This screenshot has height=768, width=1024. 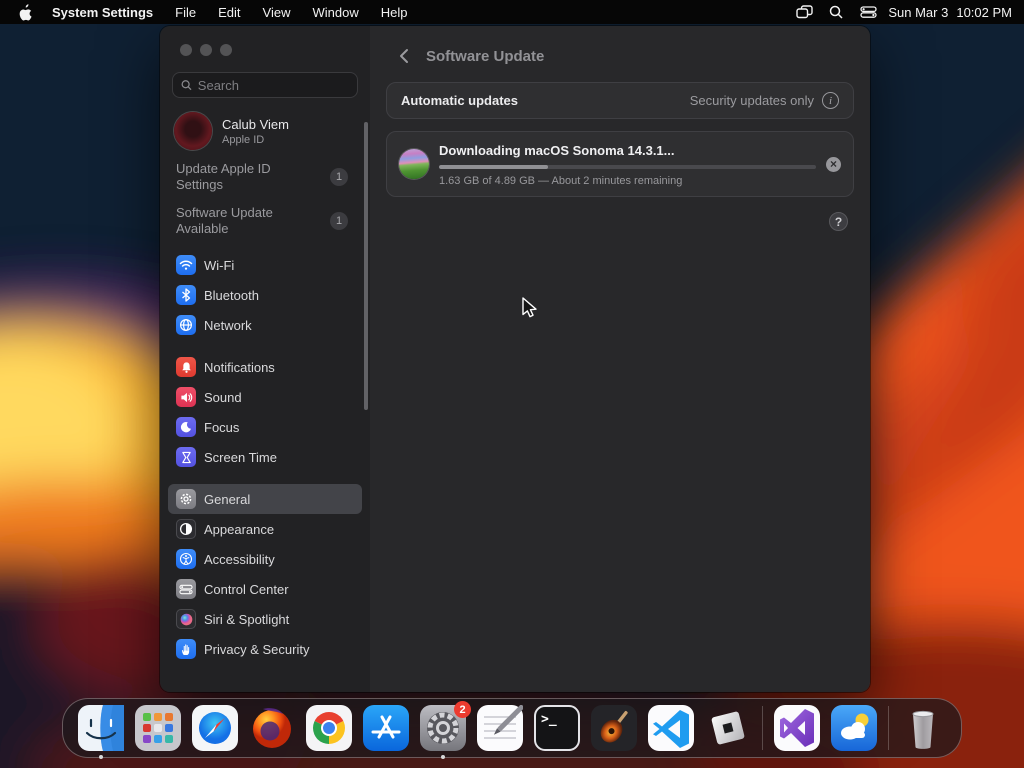 I want to click on avatar, so click(x=193, y=131).